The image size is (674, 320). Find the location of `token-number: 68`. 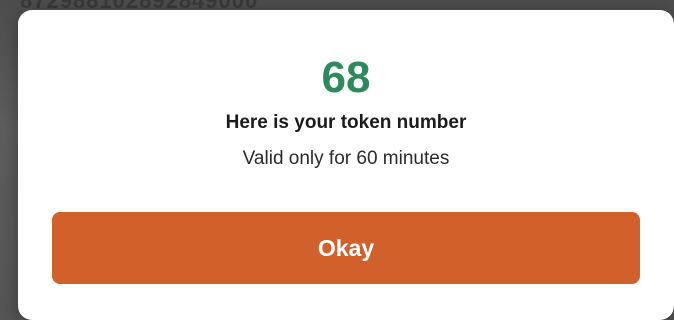

token-number: 68 is located at coordinates (346, 77).